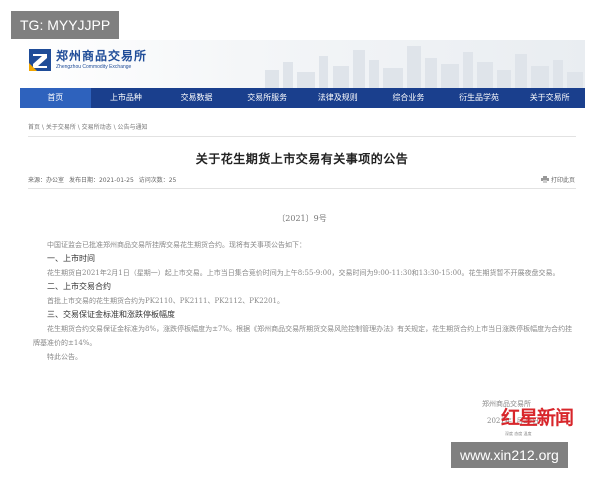  Describe the element at coordinates (544, 179) in the screenshot. I see `print-icon` at that location.